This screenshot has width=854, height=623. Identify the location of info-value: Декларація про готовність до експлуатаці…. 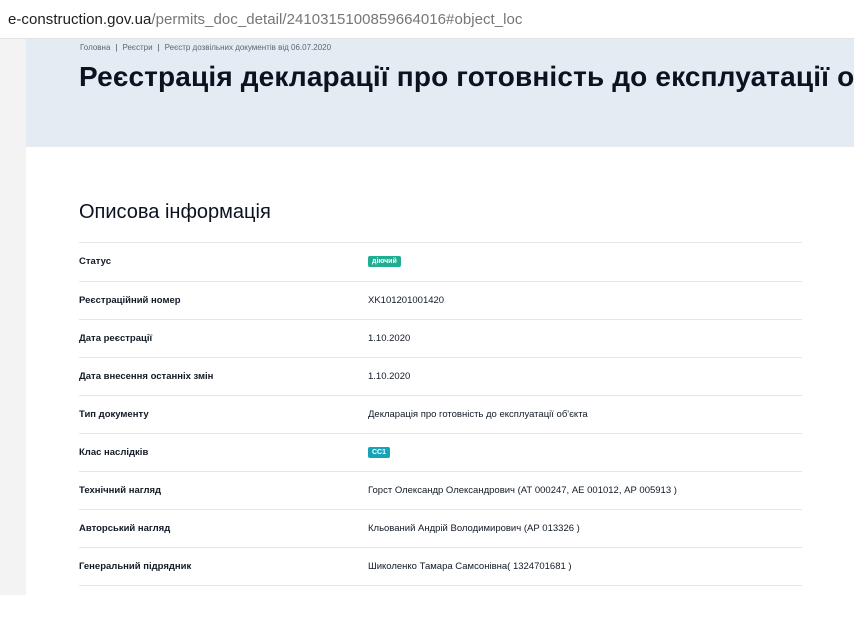
(478, 414).